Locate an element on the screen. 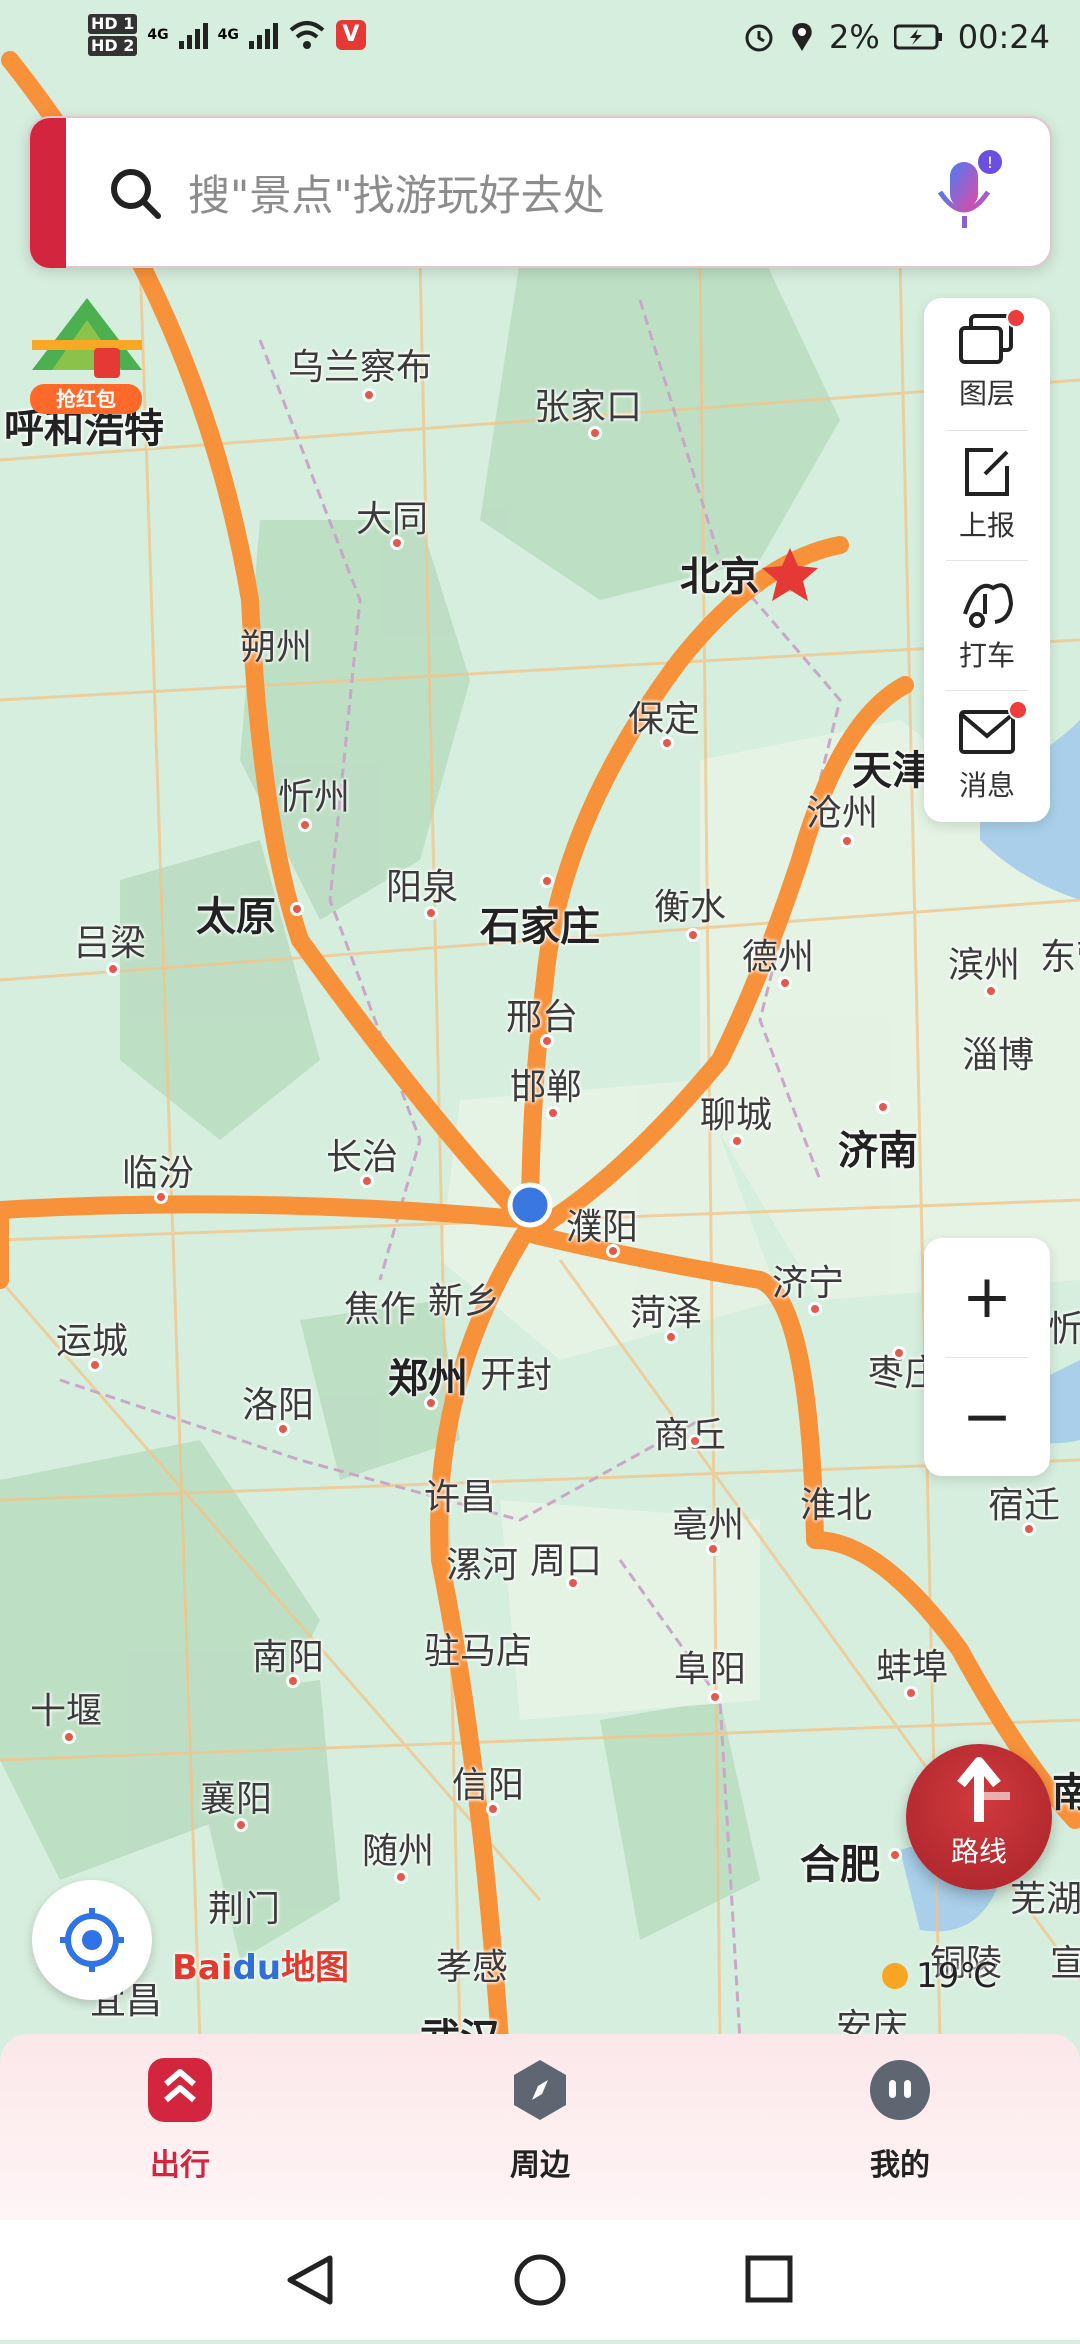 Image resolution: width=1080 pixels, height=2344 pixels. zoom-control: + − is located at coordinates (987, 1357).